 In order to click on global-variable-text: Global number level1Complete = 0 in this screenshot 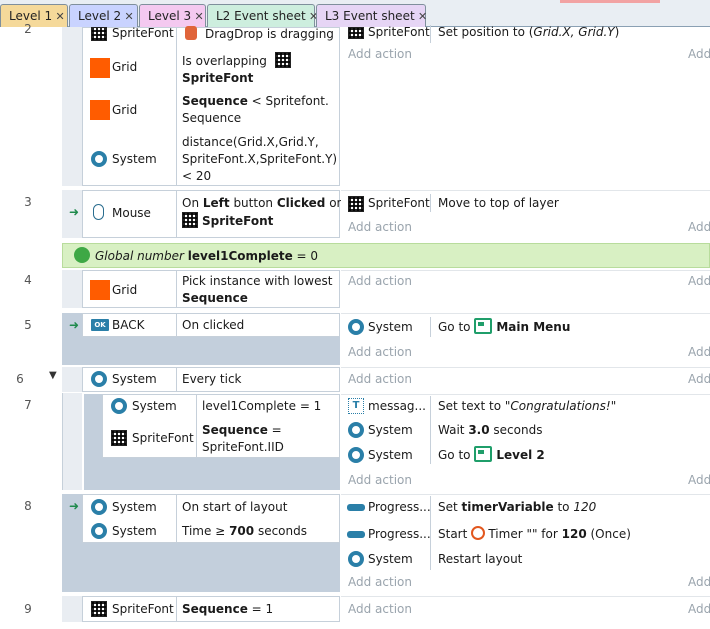, I will do `click(206, 256)`.